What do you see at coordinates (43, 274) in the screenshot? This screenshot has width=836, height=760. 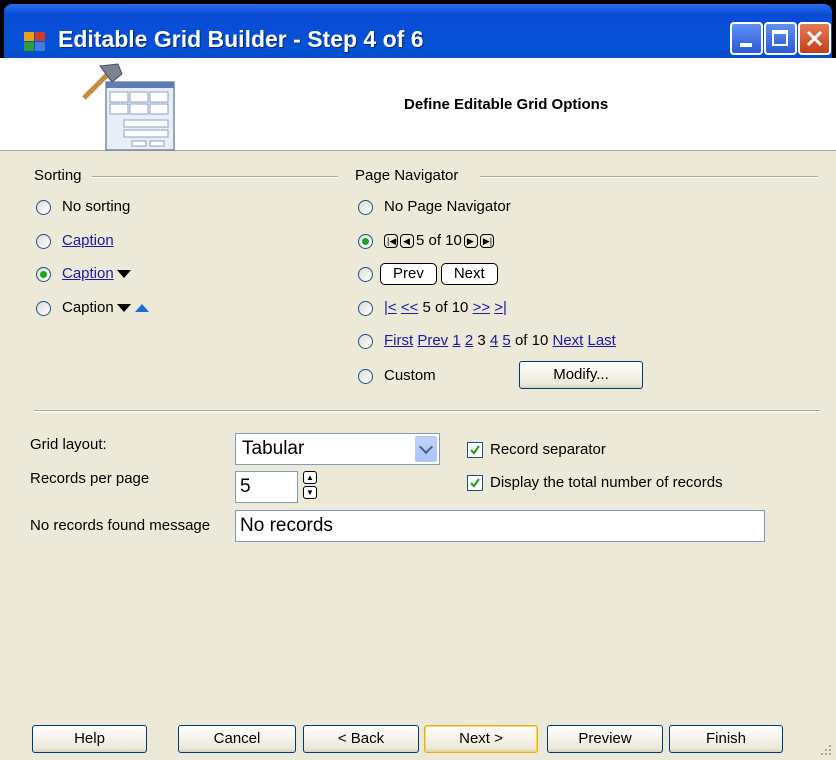 I see `radio-sort-link-arrow` at bounding box center [43, 274].